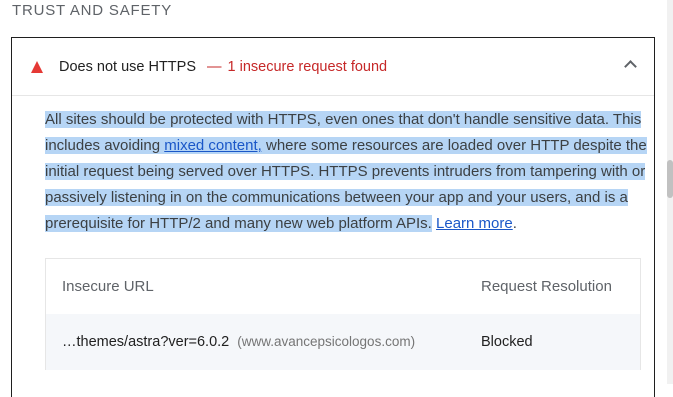 Image resolution: width=673 pixels, height=397 pixels. What do you see at coordinates (507, 342) in the screenshot?
I see `resolution-value: Blocked` at bounding box center [507, 342].